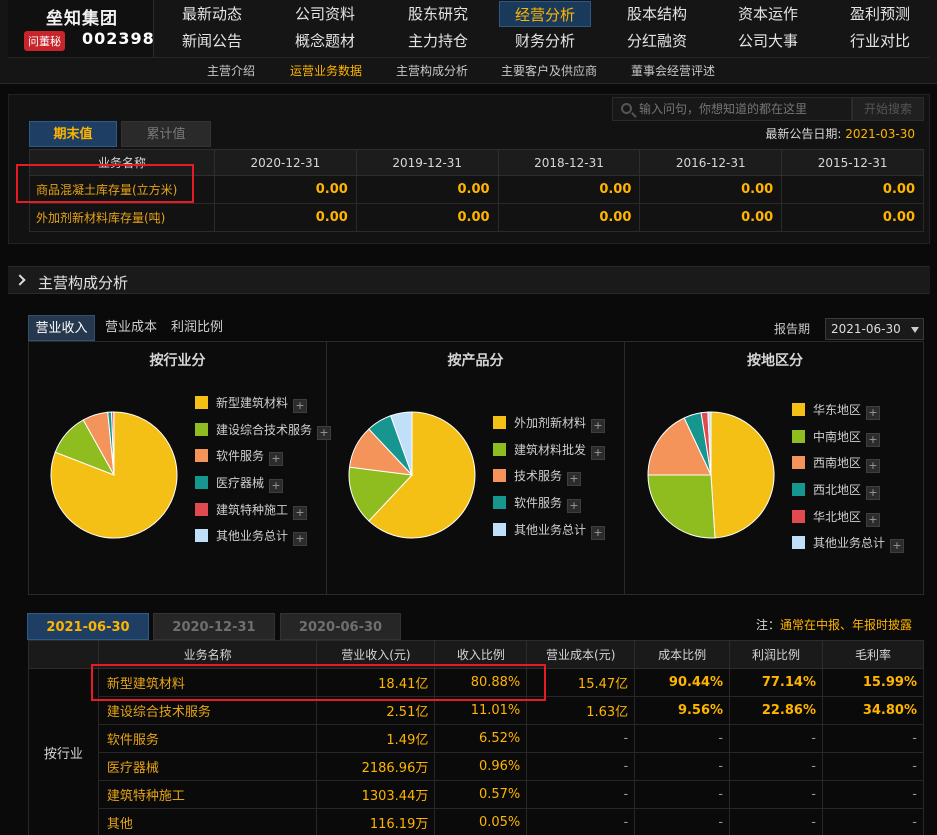  What do you see at coordinates (131, 328) in the screenshot?
I see `tab-cost: 营业成本` at bounding box center [131, 328].